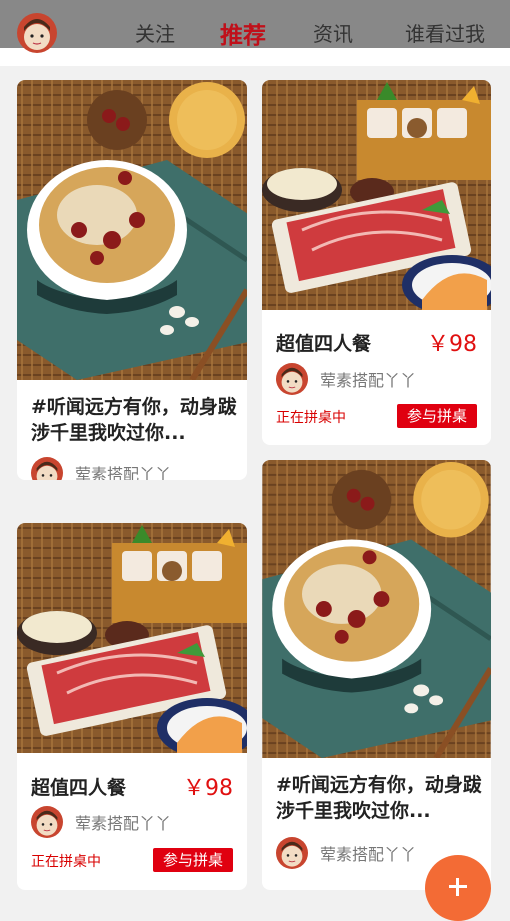  Describe the element at coordinates (243, 33) in the screenshot. I see `tab-recommended: 推荐` at that location.